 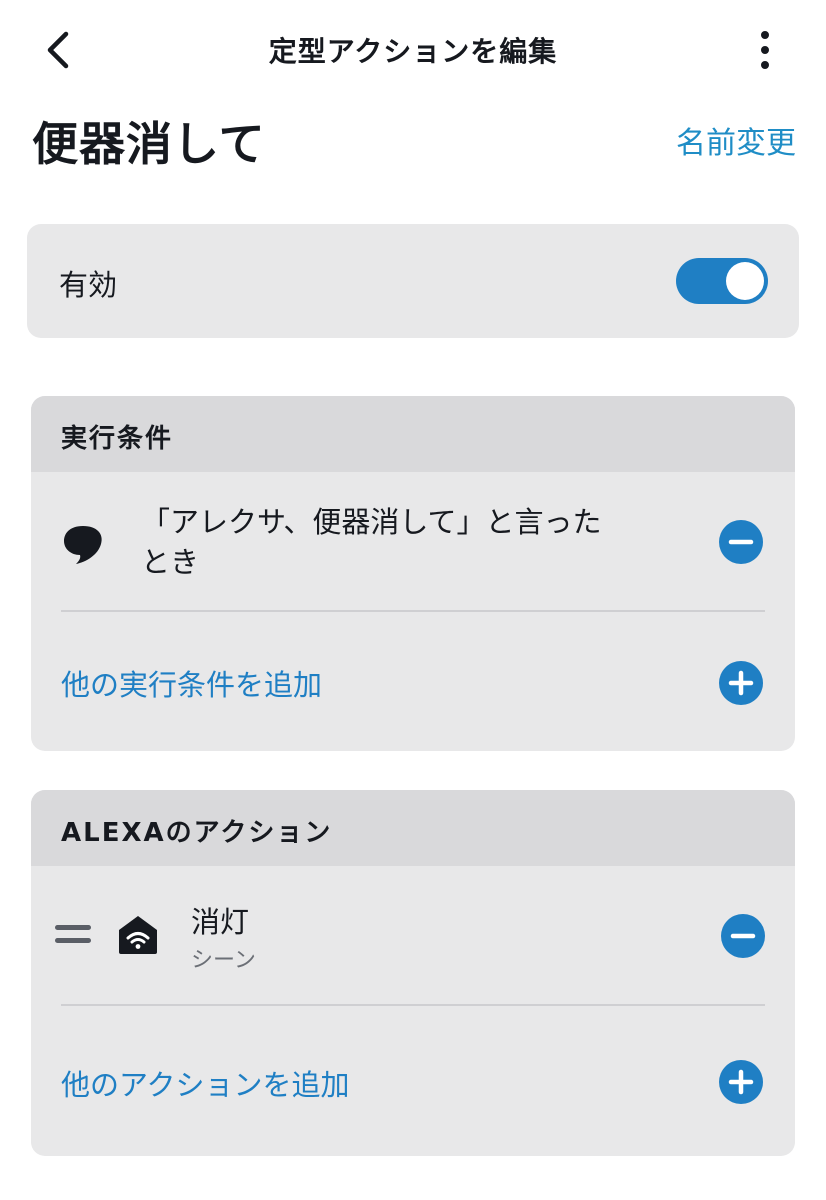 I want to click on trigger-section-title: 実行条件, so click(x=117, y=439).